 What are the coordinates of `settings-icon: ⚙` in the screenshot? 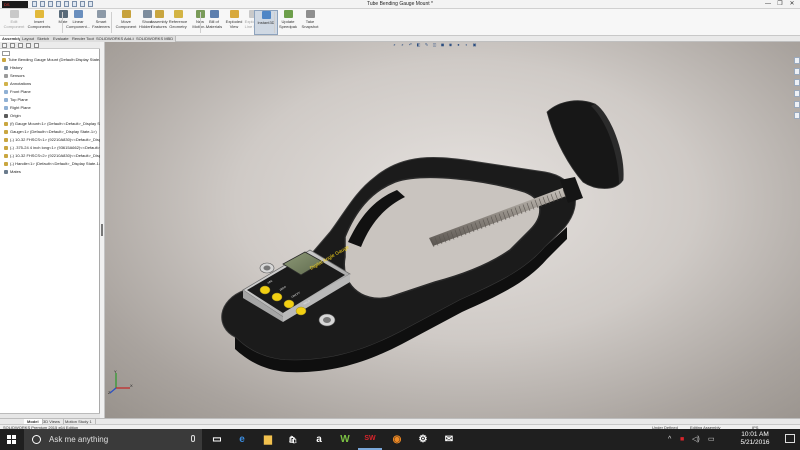 It's located at (423, 439).